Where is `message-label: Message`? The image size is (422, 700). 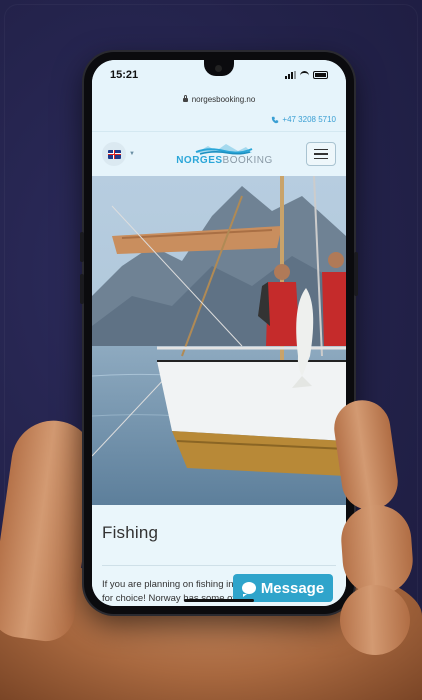
message-label: Message is located at coordinates (292, 588).